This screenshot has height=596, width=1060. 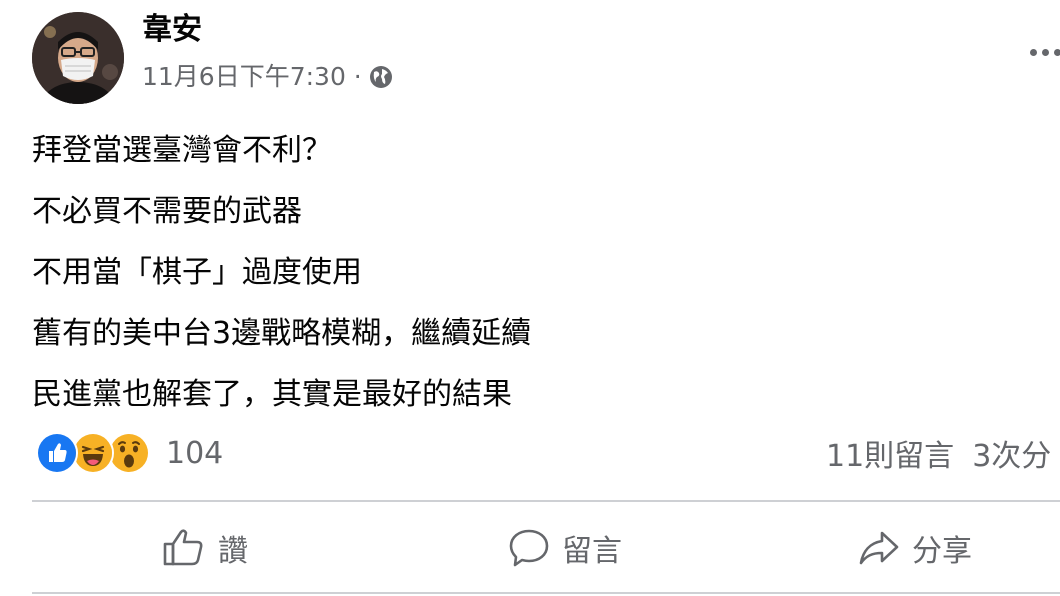 I want to click on haha-icon, so click(x=93, y=453).